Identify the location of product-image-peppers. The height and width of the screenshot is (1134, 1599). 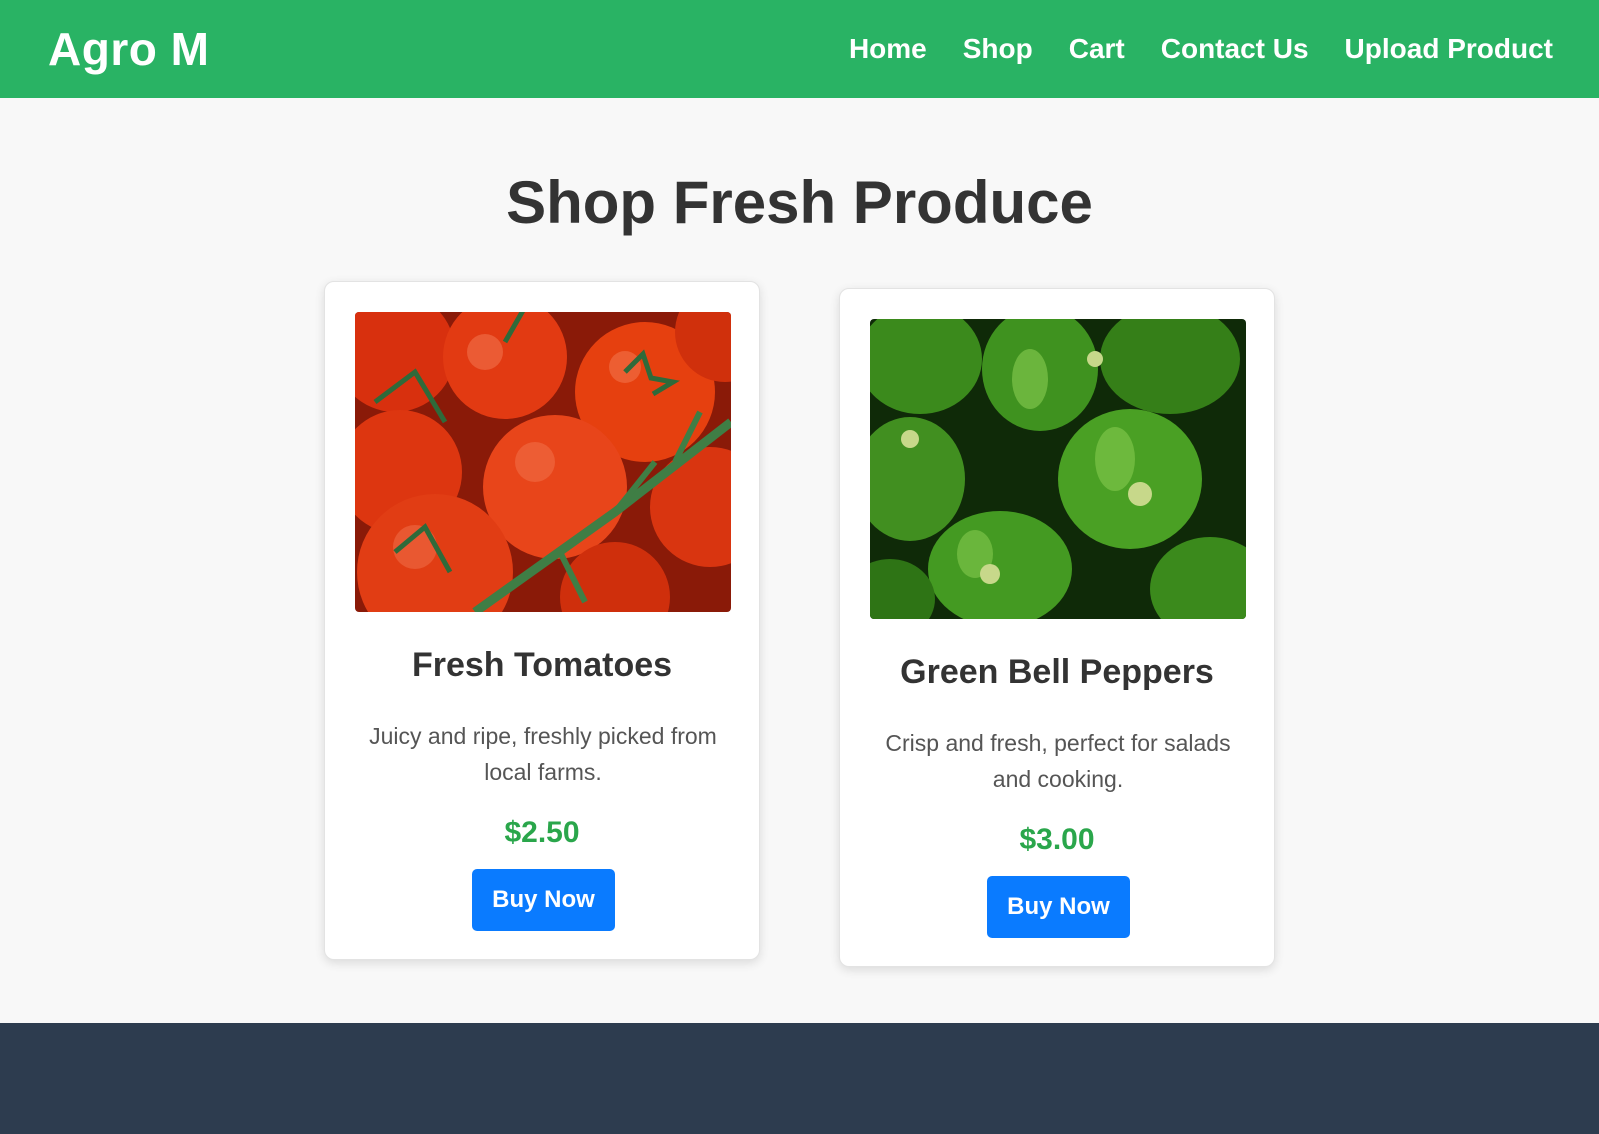
(1058, 469).